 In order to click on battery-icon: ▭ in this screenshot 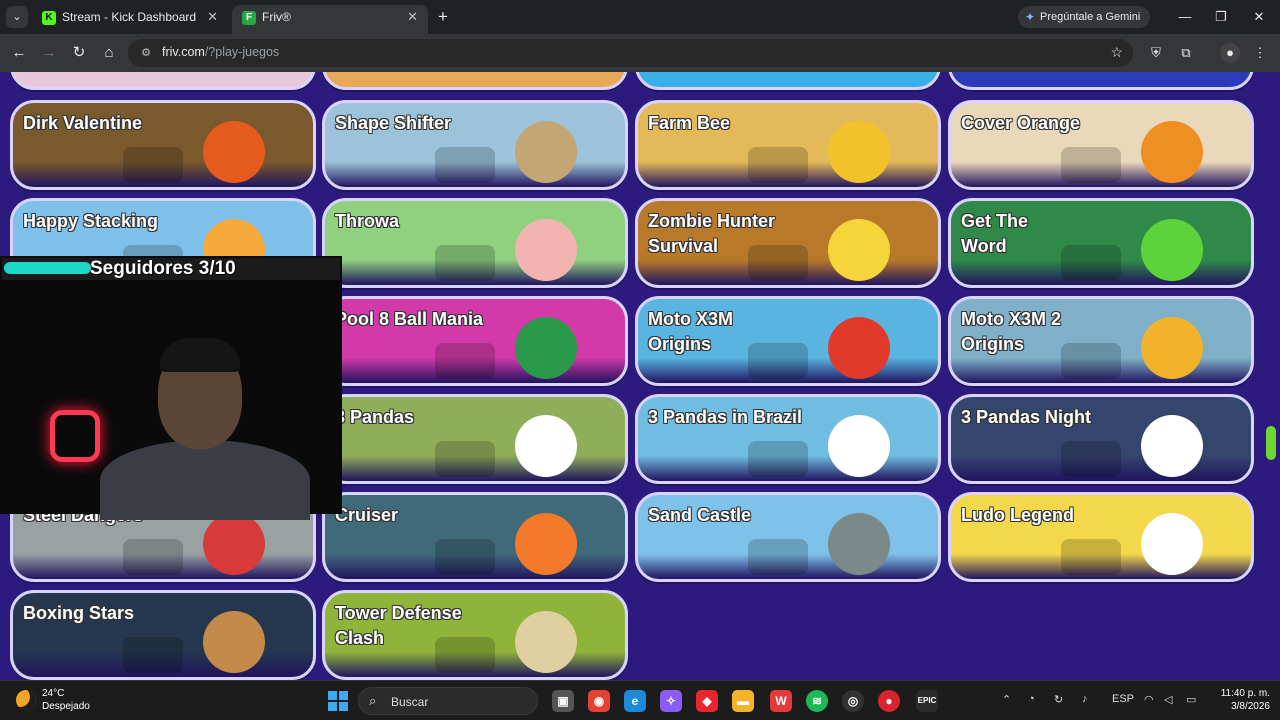, I will do `click(1191, 699)`.